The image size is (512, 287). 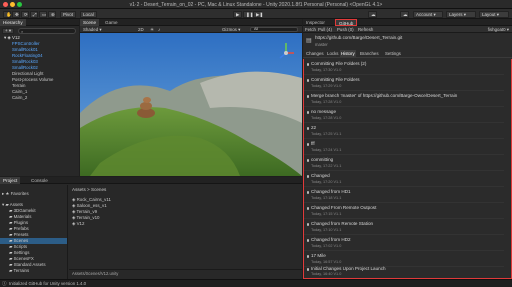 What do you see at coordinates (39, 180) in the screenshot?
I see `tab-console: Console` at bounding box center [39, 180].